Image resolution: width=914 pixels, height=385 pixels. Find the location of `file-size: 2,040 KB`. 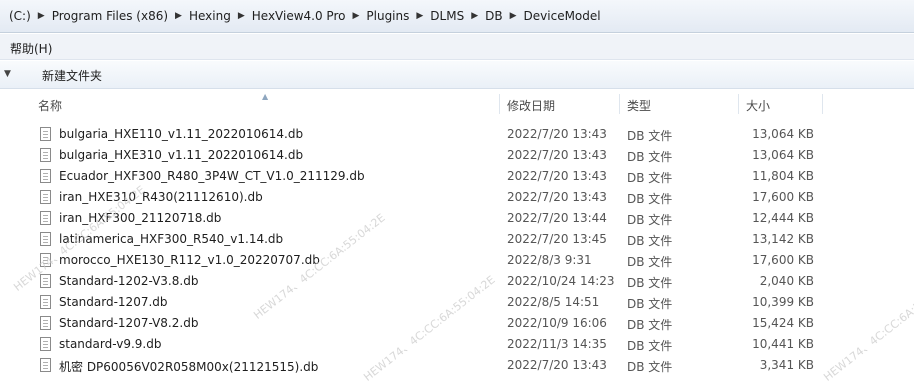

file-size: 2,040 KB is located at coordinates (786, 281).